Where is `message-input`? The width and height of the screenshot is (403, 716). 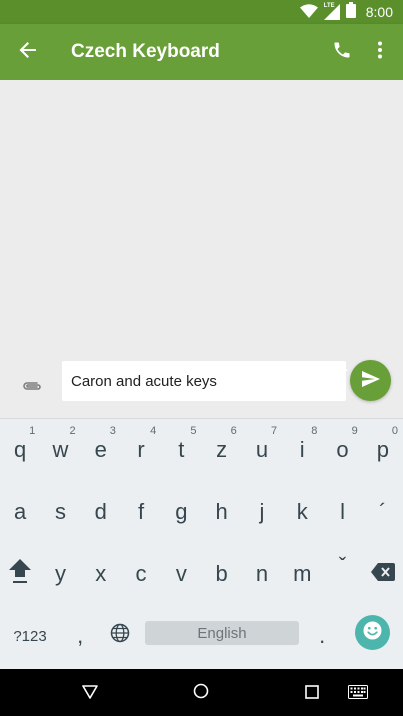 message-input is located at coordinates (204, 381).